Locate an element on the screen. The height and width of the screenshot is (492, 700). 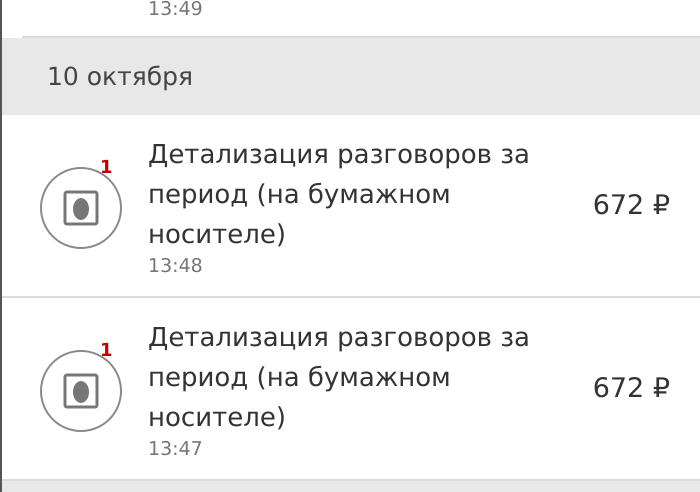
item-time: 13:47 is located at coordinates (176, 449).